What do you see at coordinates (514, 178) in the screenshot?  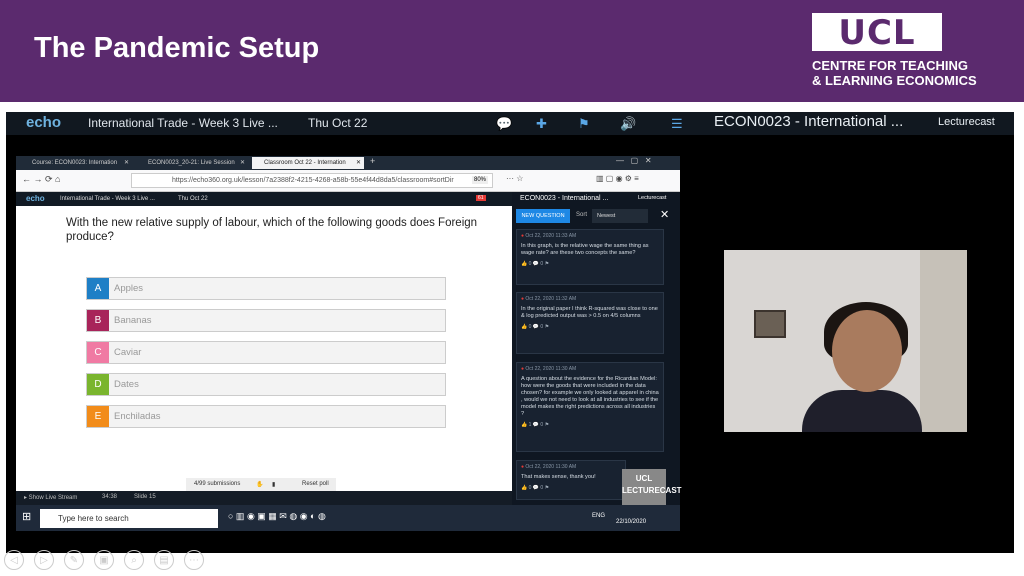 I see `toolbar-icons: ··· ☆` at bounding box center [514, 178].